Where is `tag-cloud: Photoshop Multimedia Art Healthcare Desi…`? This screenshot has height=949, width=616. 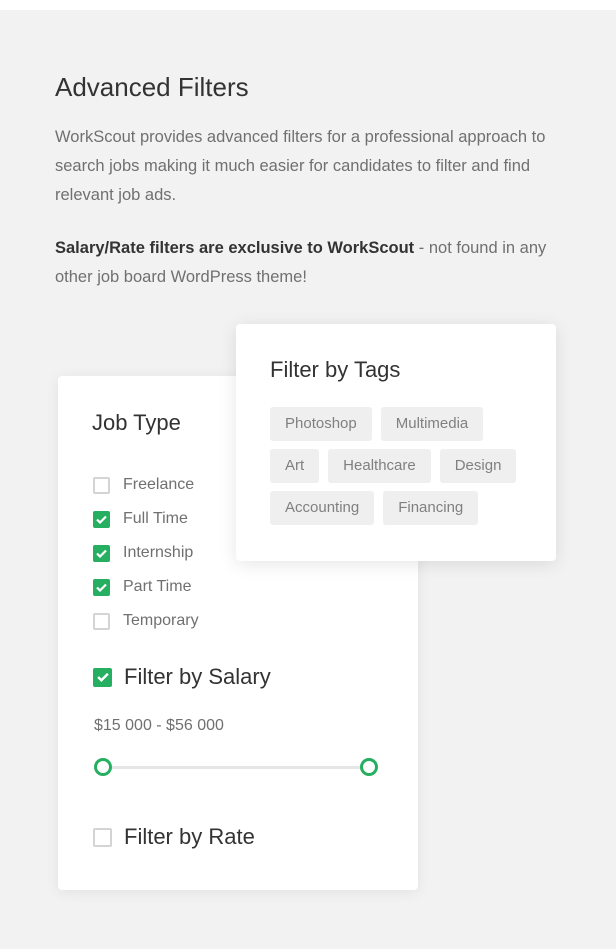
tag-cloud: Photoshop Multimedia Art Healthcare Desi… is located at coordinates (405, 470).